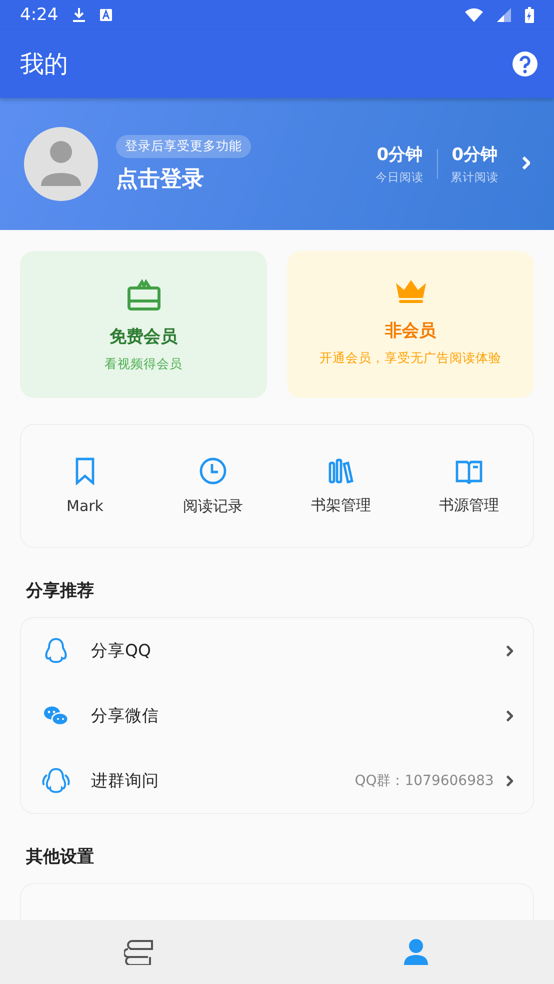  What do you see at coordinates (298, 715) in the screenshot?
I see `list-item-label: 分享微信` at bounding box center [298, 715].